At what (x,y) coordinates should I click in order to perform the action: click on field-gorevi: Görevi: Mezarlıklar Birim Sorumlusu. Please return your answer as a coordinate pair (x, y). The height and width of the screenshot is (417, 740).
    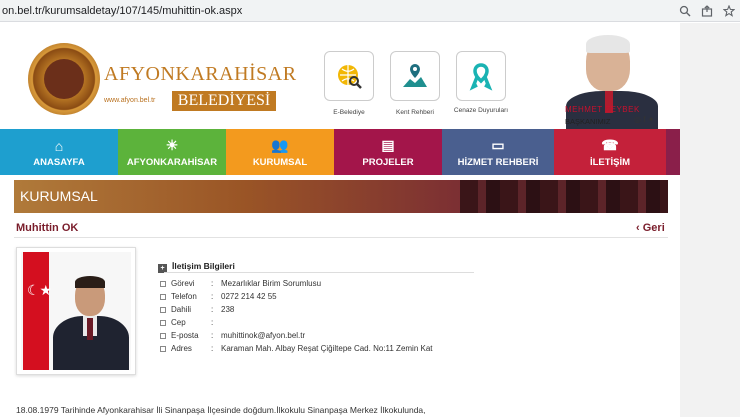
    Looking at the image, I should click on (240, 283).